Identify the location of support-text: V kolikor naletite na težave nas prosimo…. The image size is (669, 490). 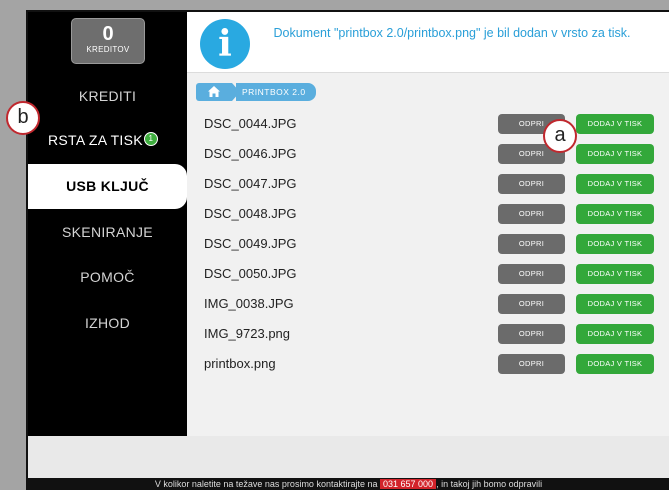
(266, 484).